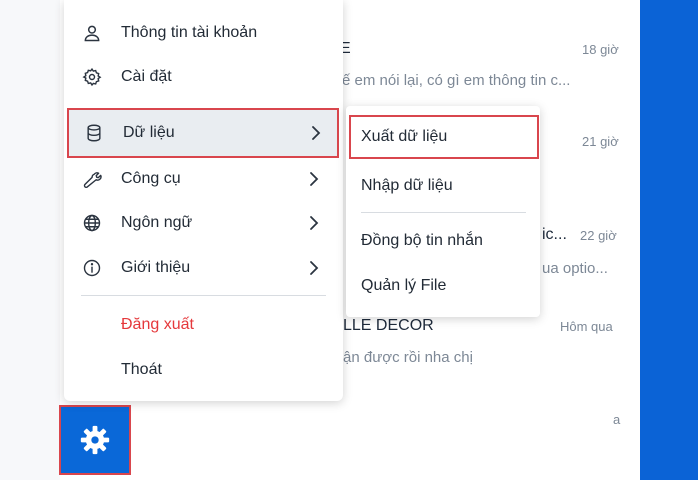 The image size is (698, 480). I want to click on menu-item-logout: Đăng xuất, so click(203, 325).